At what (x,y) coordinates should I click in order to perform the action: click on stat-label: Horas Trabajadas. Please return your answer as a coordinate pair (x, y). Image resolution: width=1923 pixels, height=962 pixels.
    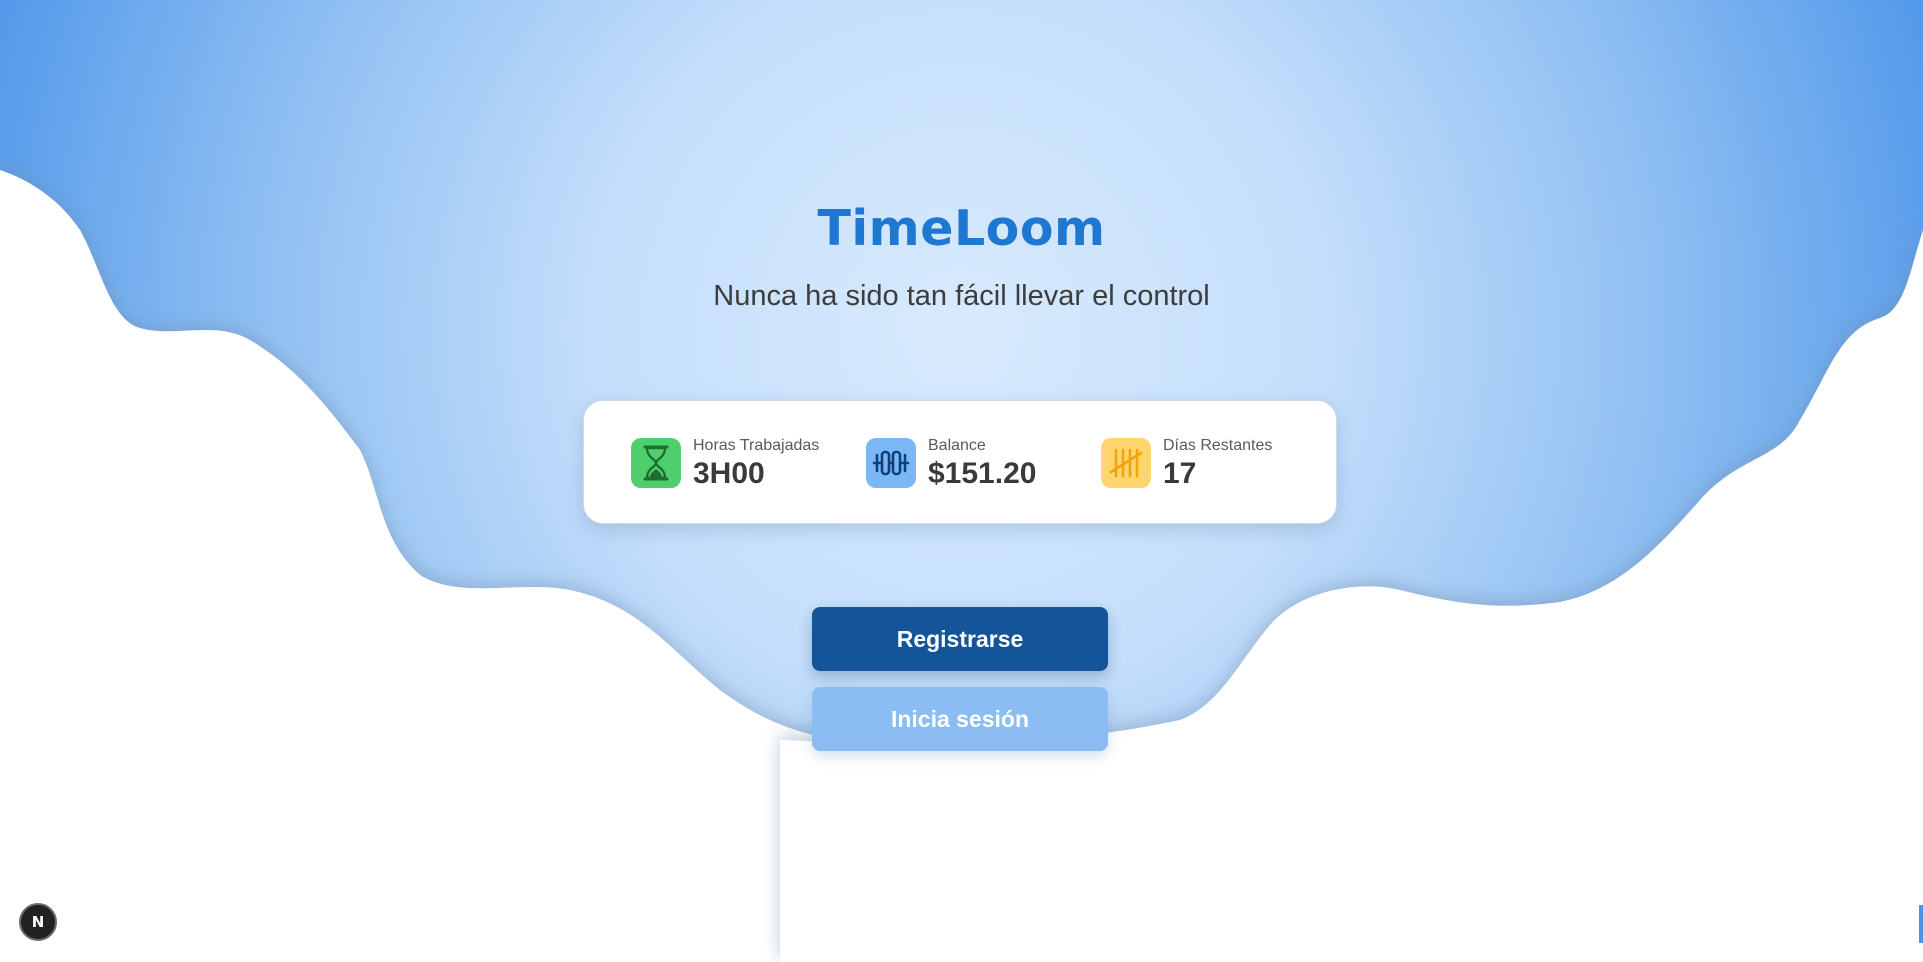
    Looking at the image, I should click on (756, 445).